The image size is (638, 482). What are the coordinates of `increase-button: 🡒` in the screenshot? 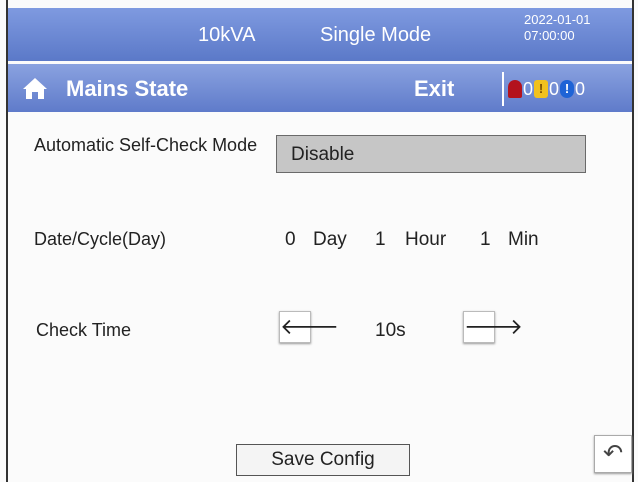 It's located at (493, 327).